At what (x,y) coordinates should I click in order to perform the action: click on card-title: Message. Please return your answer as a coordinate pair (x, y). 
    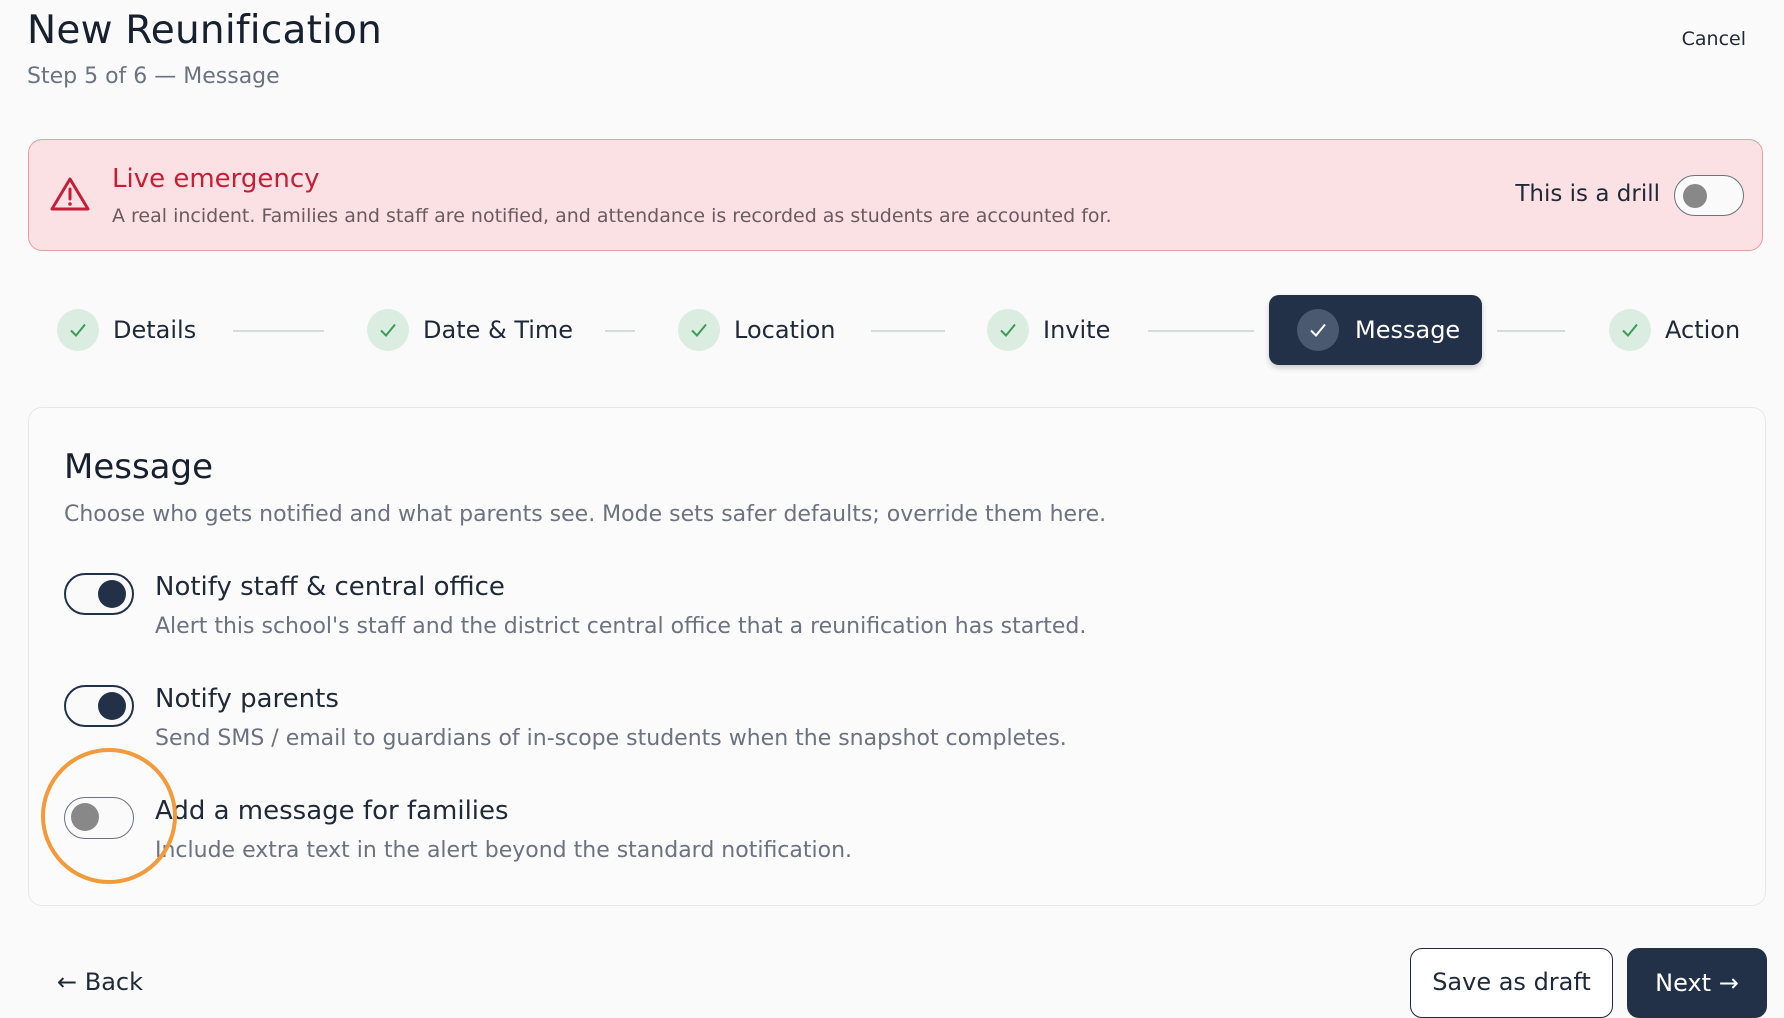
    Looking at the image, I should click on (139, 467).